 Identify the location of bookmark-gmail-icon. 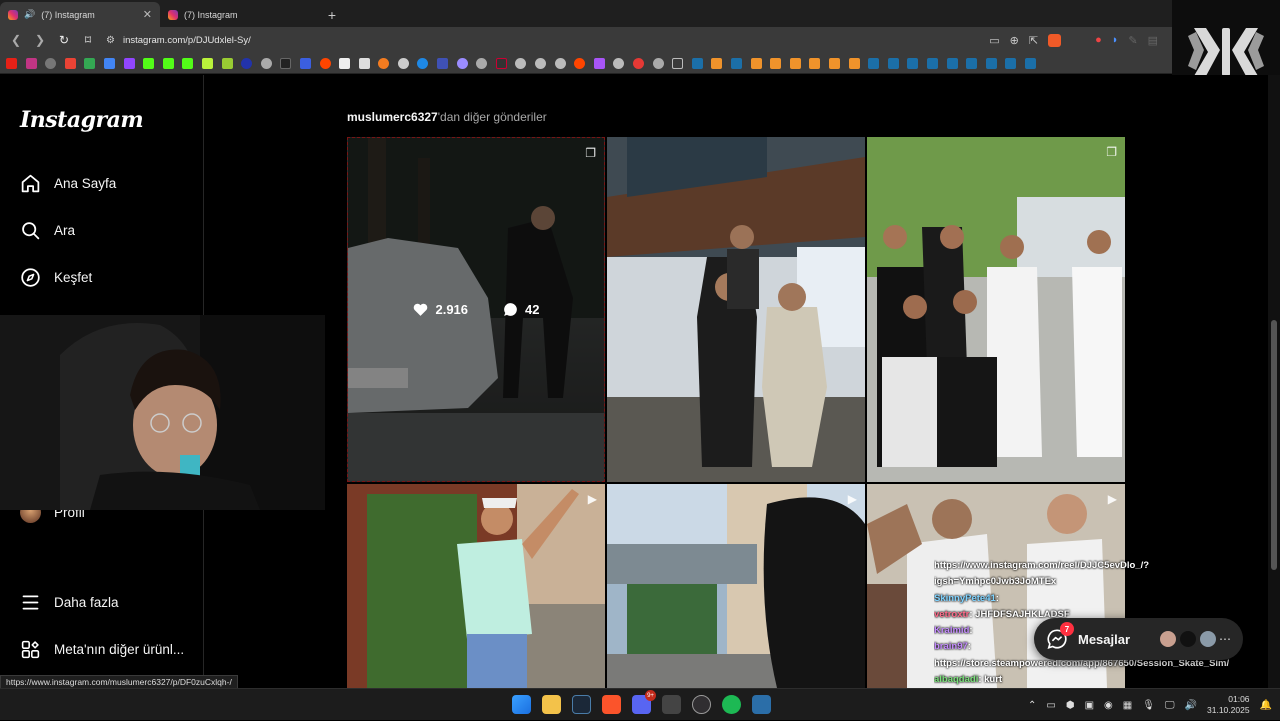
(70, 63).